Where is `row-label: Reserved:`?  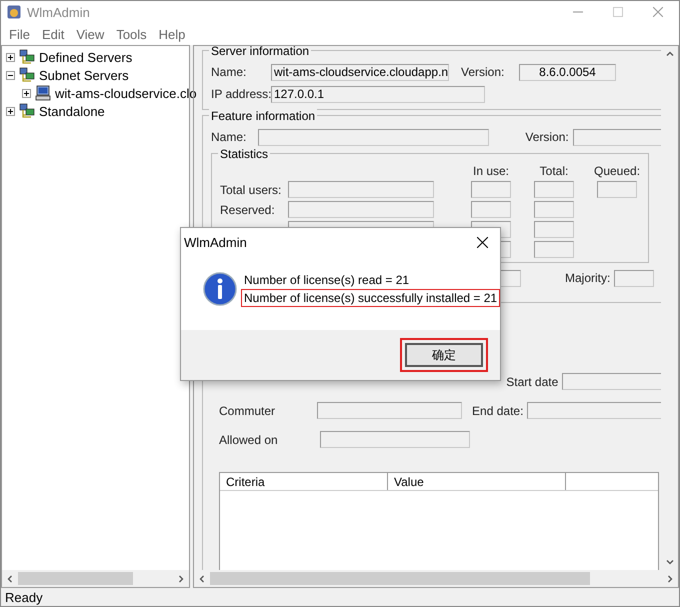 row-label: Reserved: is located at coordinates (248, 209).